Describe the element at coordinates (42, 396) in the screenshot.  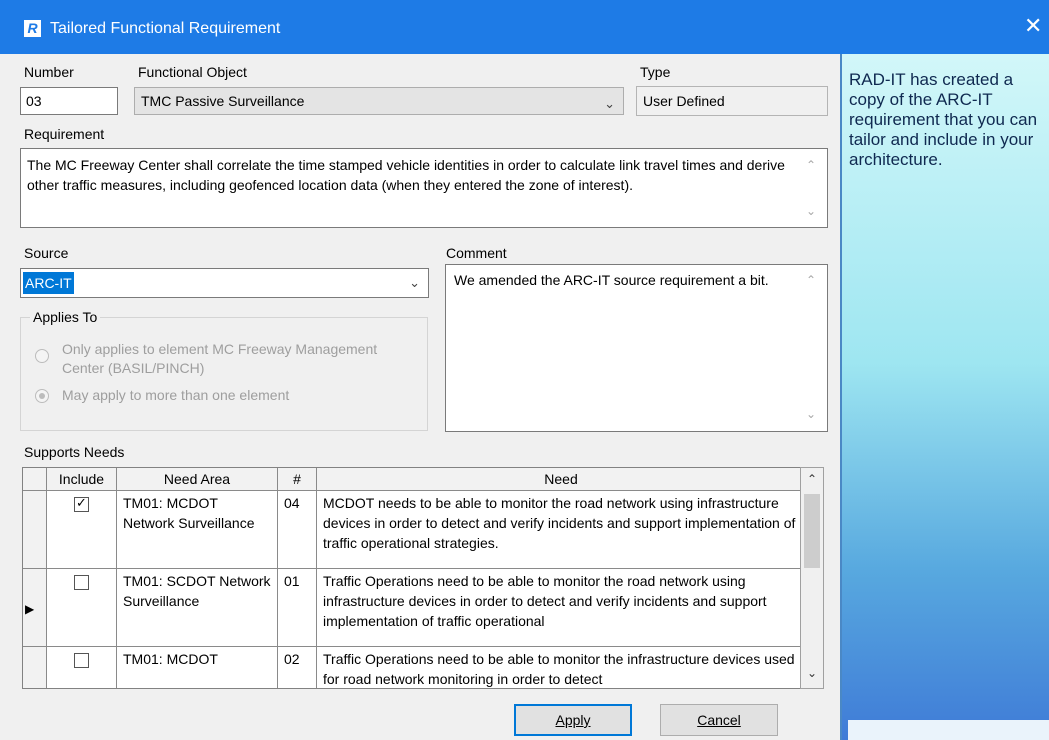
I see `applies-many-radio` at that location.